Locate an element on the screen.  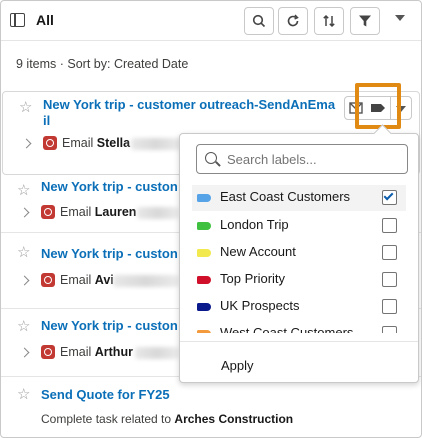
apply-button: Apply is located at coordinates (237, 365).